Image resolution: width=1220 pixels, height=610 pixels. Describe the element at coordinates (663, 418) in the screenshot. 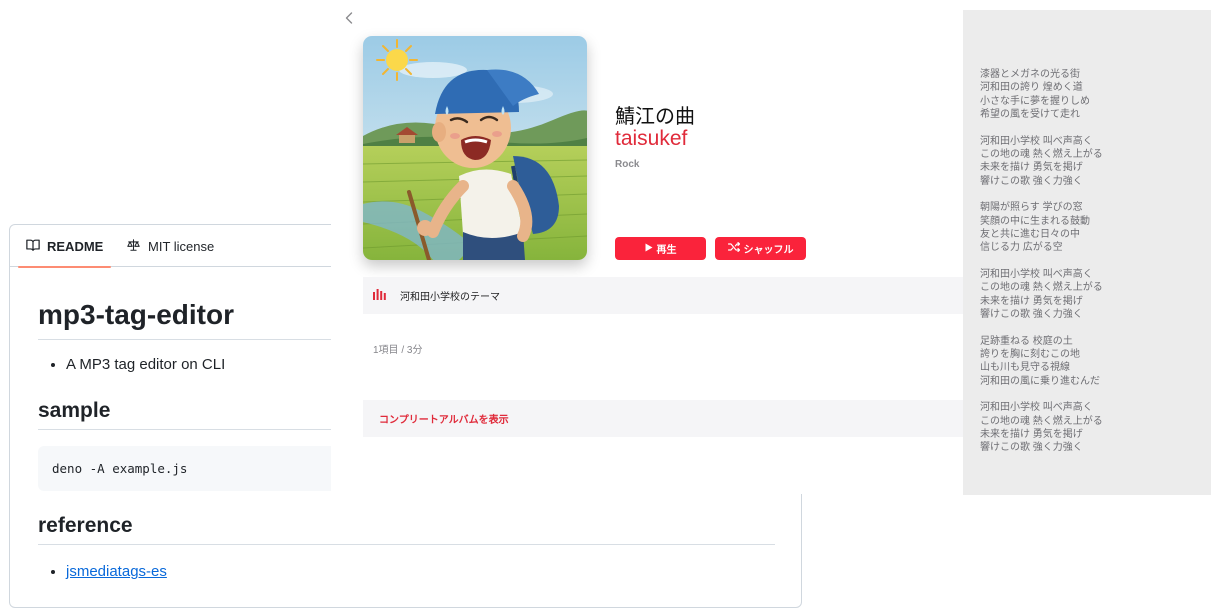

I see `complete-album-row: コンプリートアルバムを表示` at that location.